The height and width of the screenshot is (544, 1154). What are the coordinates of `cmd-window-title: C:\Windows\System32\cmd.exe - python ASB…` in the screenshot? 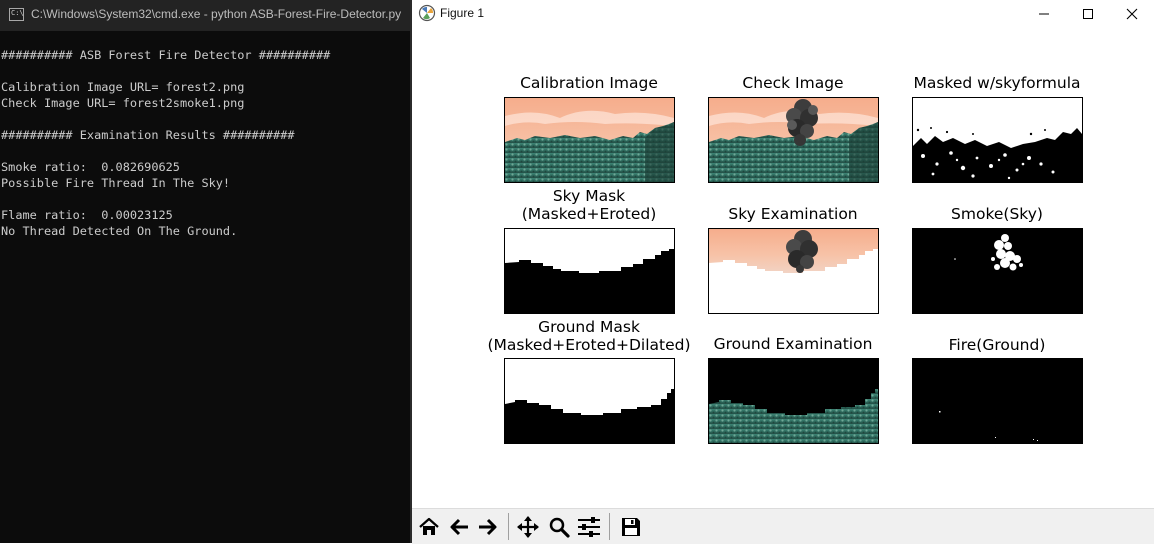 It's located at (216, 14).